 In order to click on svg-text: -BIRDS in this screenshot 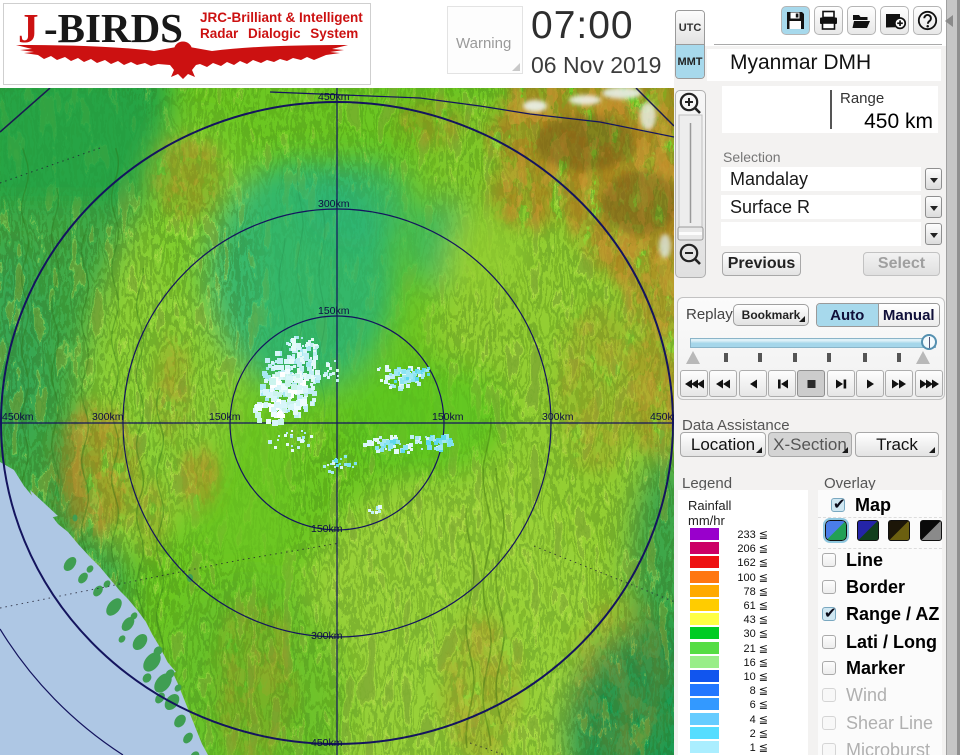, I will do `click(113, 28)`.